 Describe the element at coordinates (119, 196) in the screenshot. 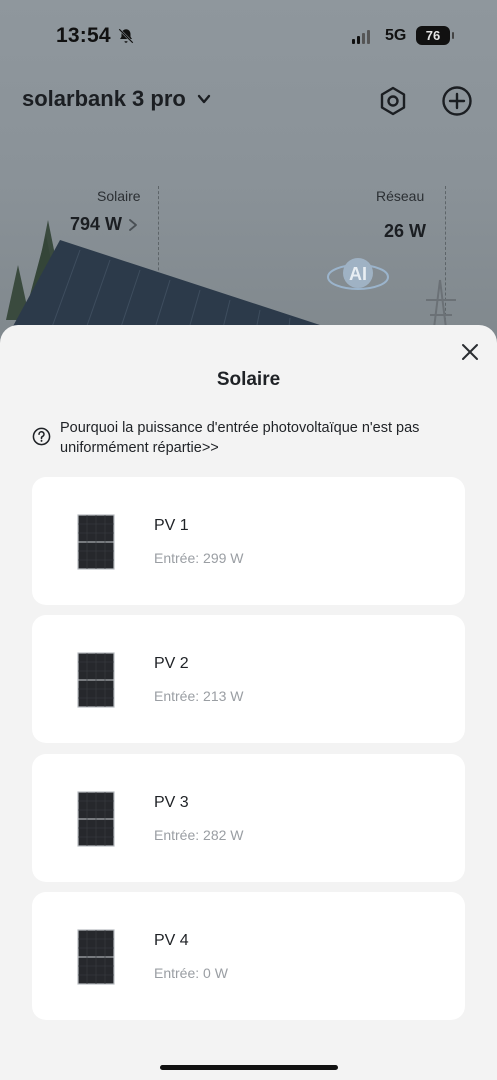

I see `solar-label: Solaire` at that location.